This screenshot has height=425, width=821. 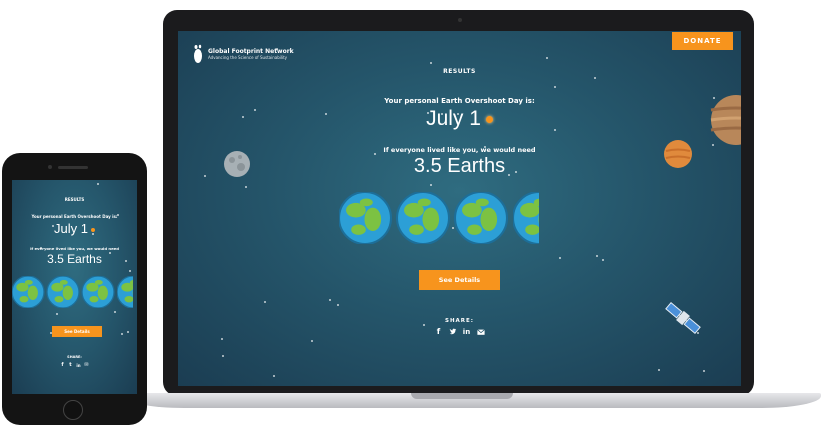 What do you see at coordinates (725, 120) in the screenshot?
I see `jupiter-planet-icon` at bounding box center [725, 120].